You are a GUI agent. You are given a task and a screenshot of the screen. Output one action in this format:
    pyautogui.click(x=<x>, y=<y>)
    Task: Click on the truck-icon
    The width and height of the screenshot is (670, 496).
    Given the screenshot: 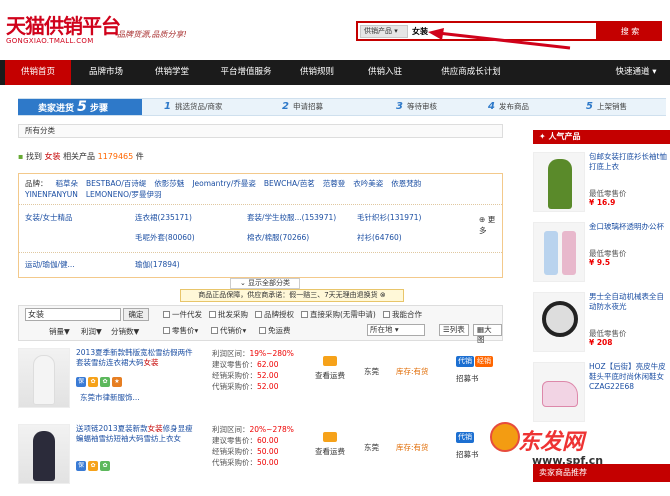 What is the action you would take?
    pyautogui.click(x=330, y=361)
    